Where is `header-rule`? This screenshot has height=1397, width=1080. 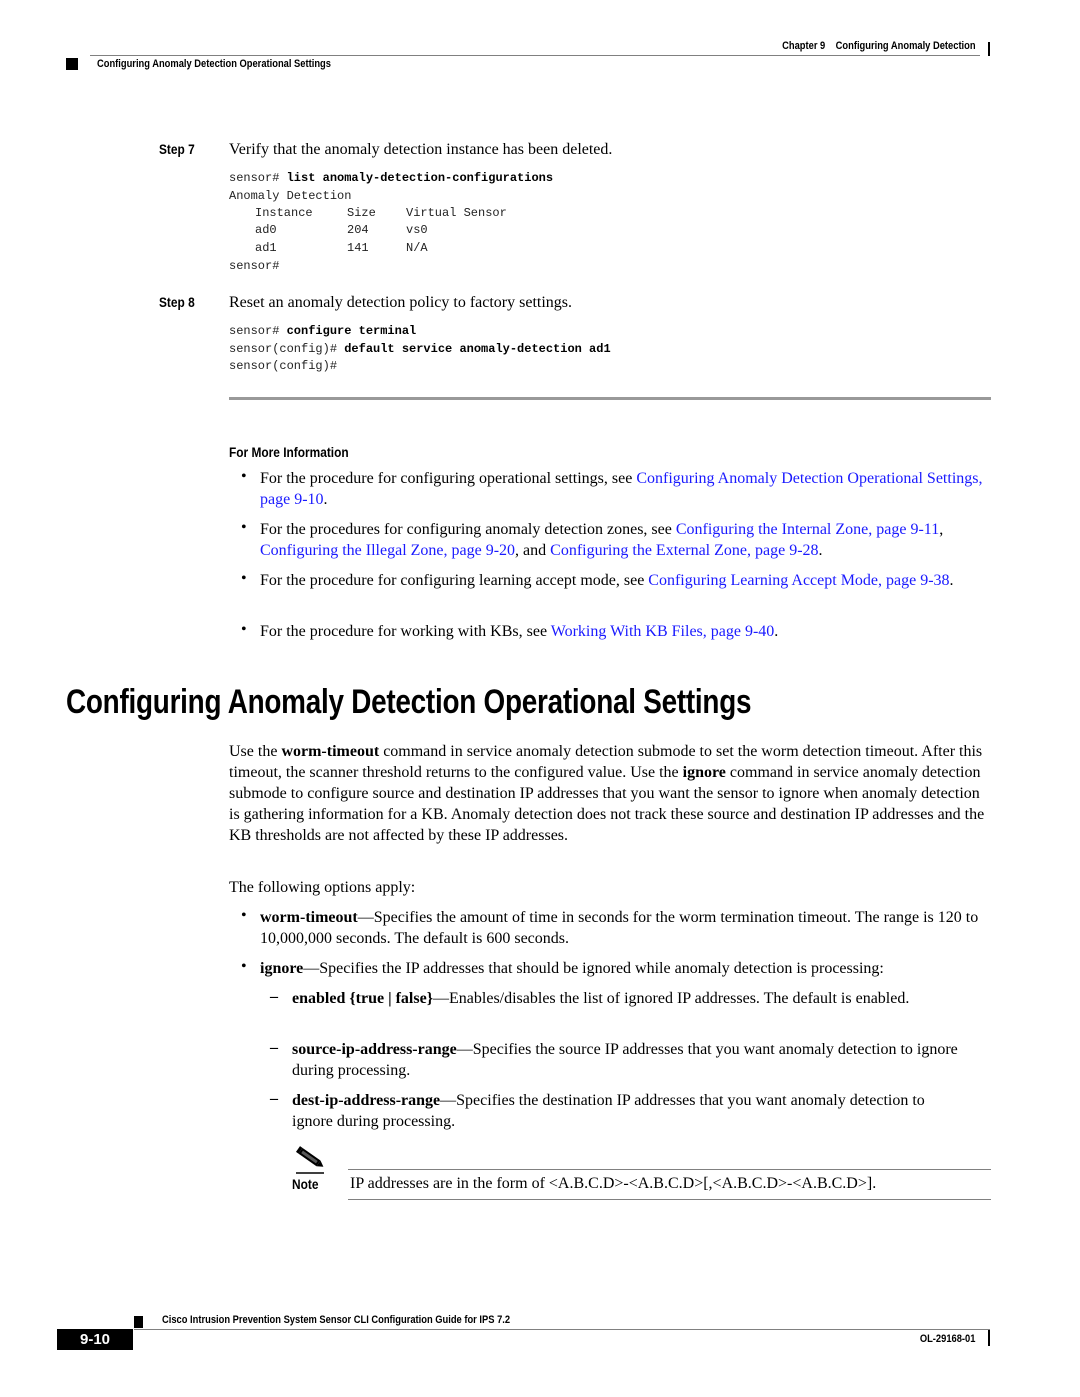
header-rule is located at coordinates (535, 55).